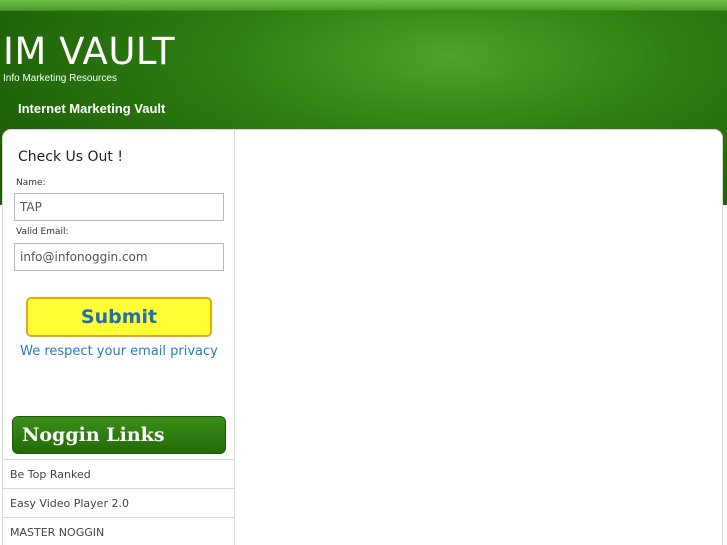  What do you see at coordinates (118, 473) in the screenshot?
I see `link-item-be-top-ranked: Be Top Ranked` at bounding box center [118, 473].